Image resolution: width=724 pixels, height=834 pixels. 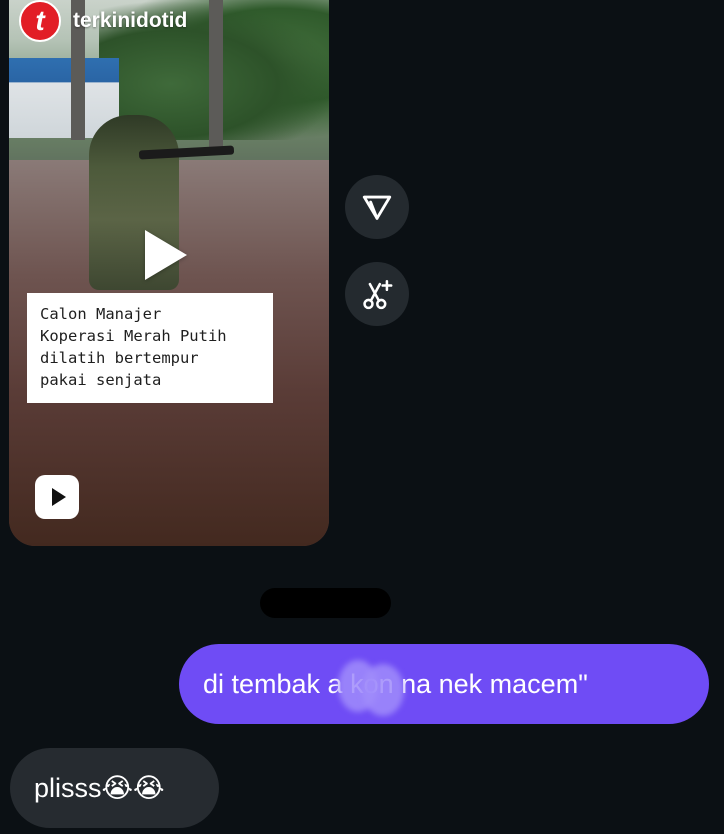 I want to click on logo-letter: t, so click(x=40, y=20).